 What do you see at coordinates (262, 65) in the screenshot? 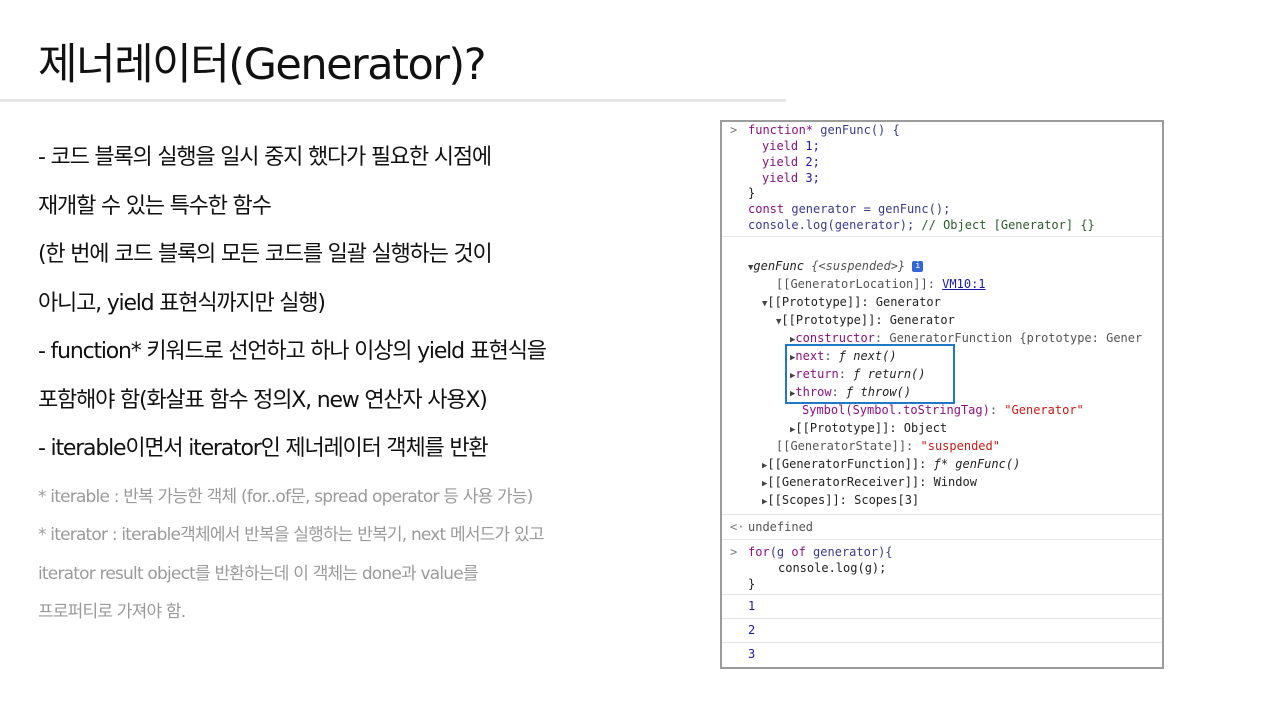
I see `page-title: 제너레이터(Generator)?` at bounding box center [262, 65].